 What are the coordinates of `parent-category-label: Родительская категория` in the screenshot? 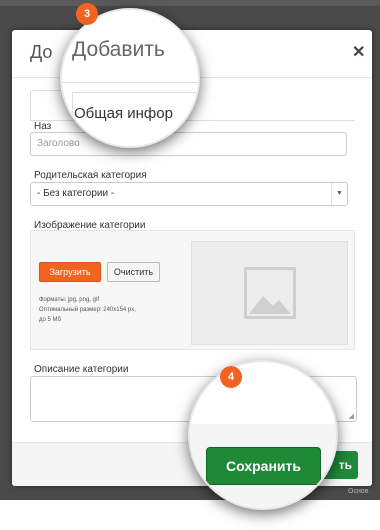 It's located at (90, 175).